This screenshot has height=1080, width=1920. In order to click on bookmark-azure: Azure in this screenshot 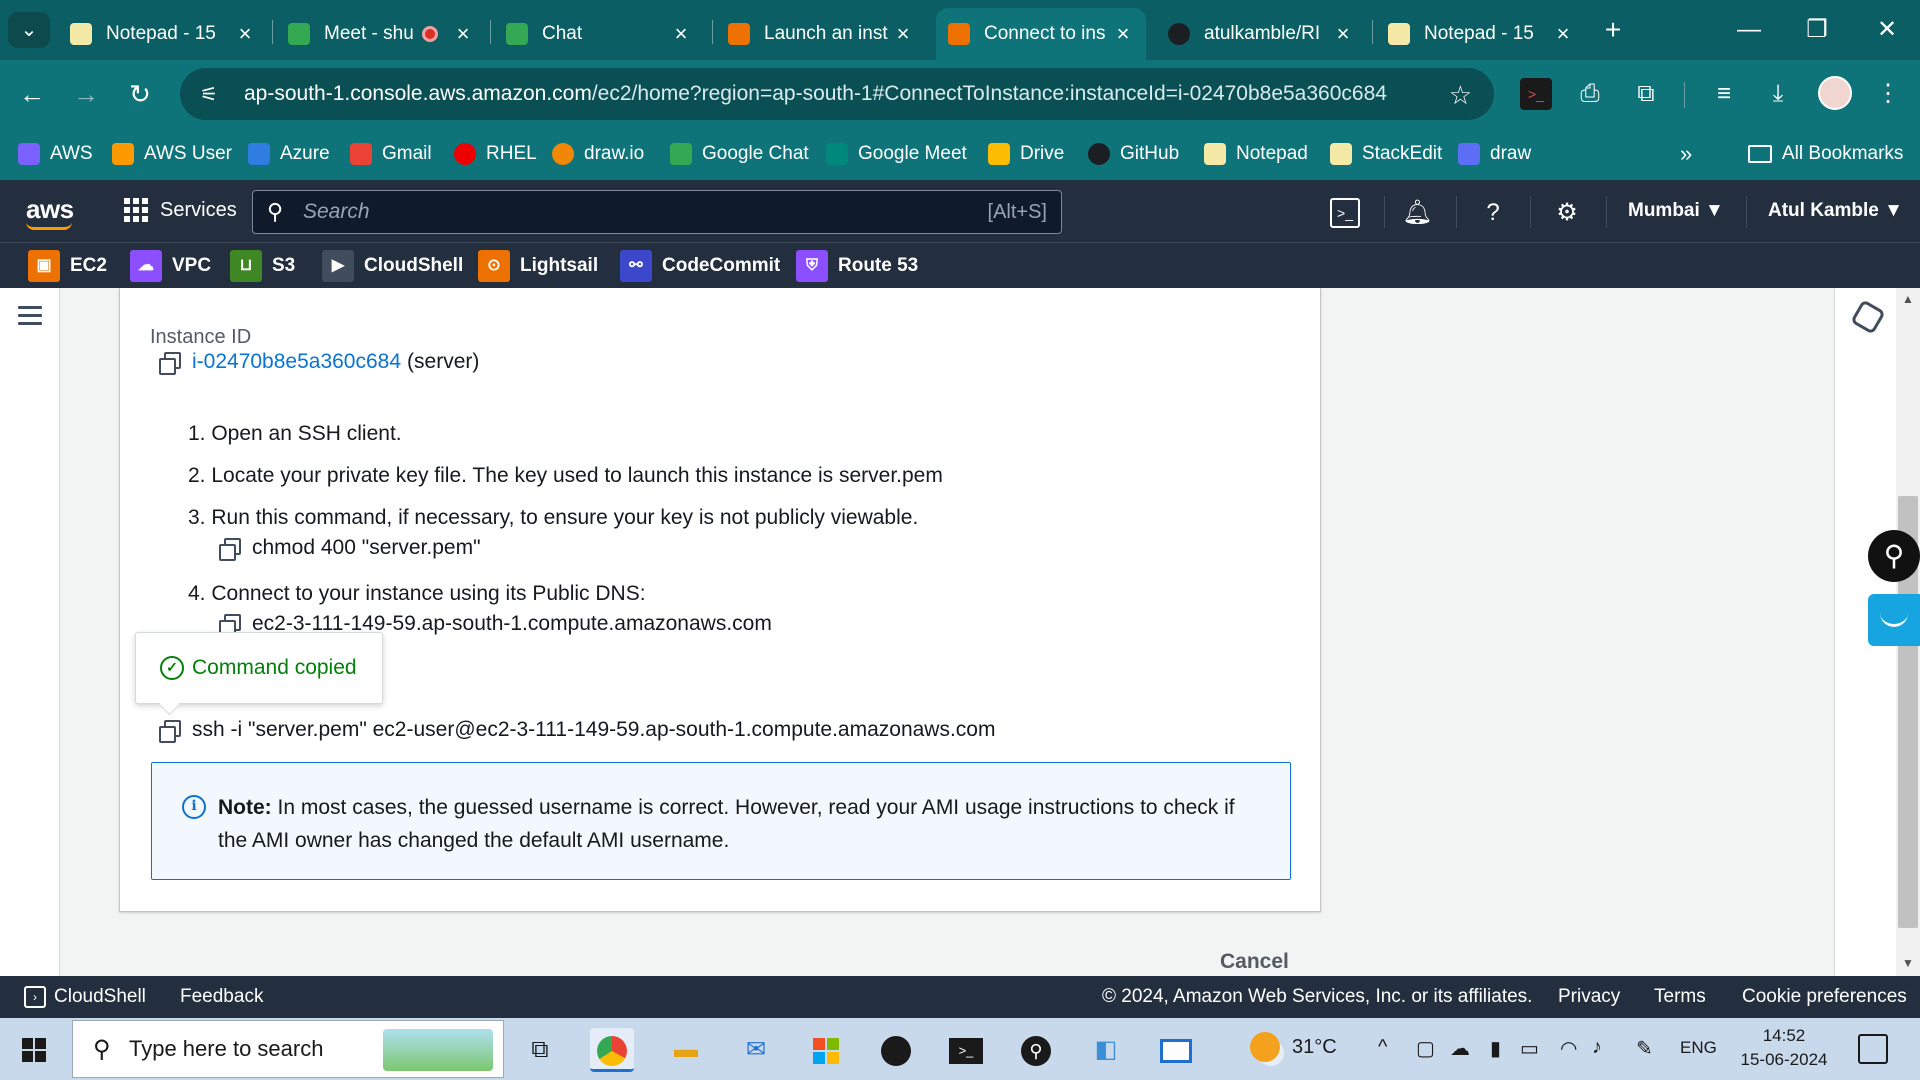, I will do `click(289, 154)`.